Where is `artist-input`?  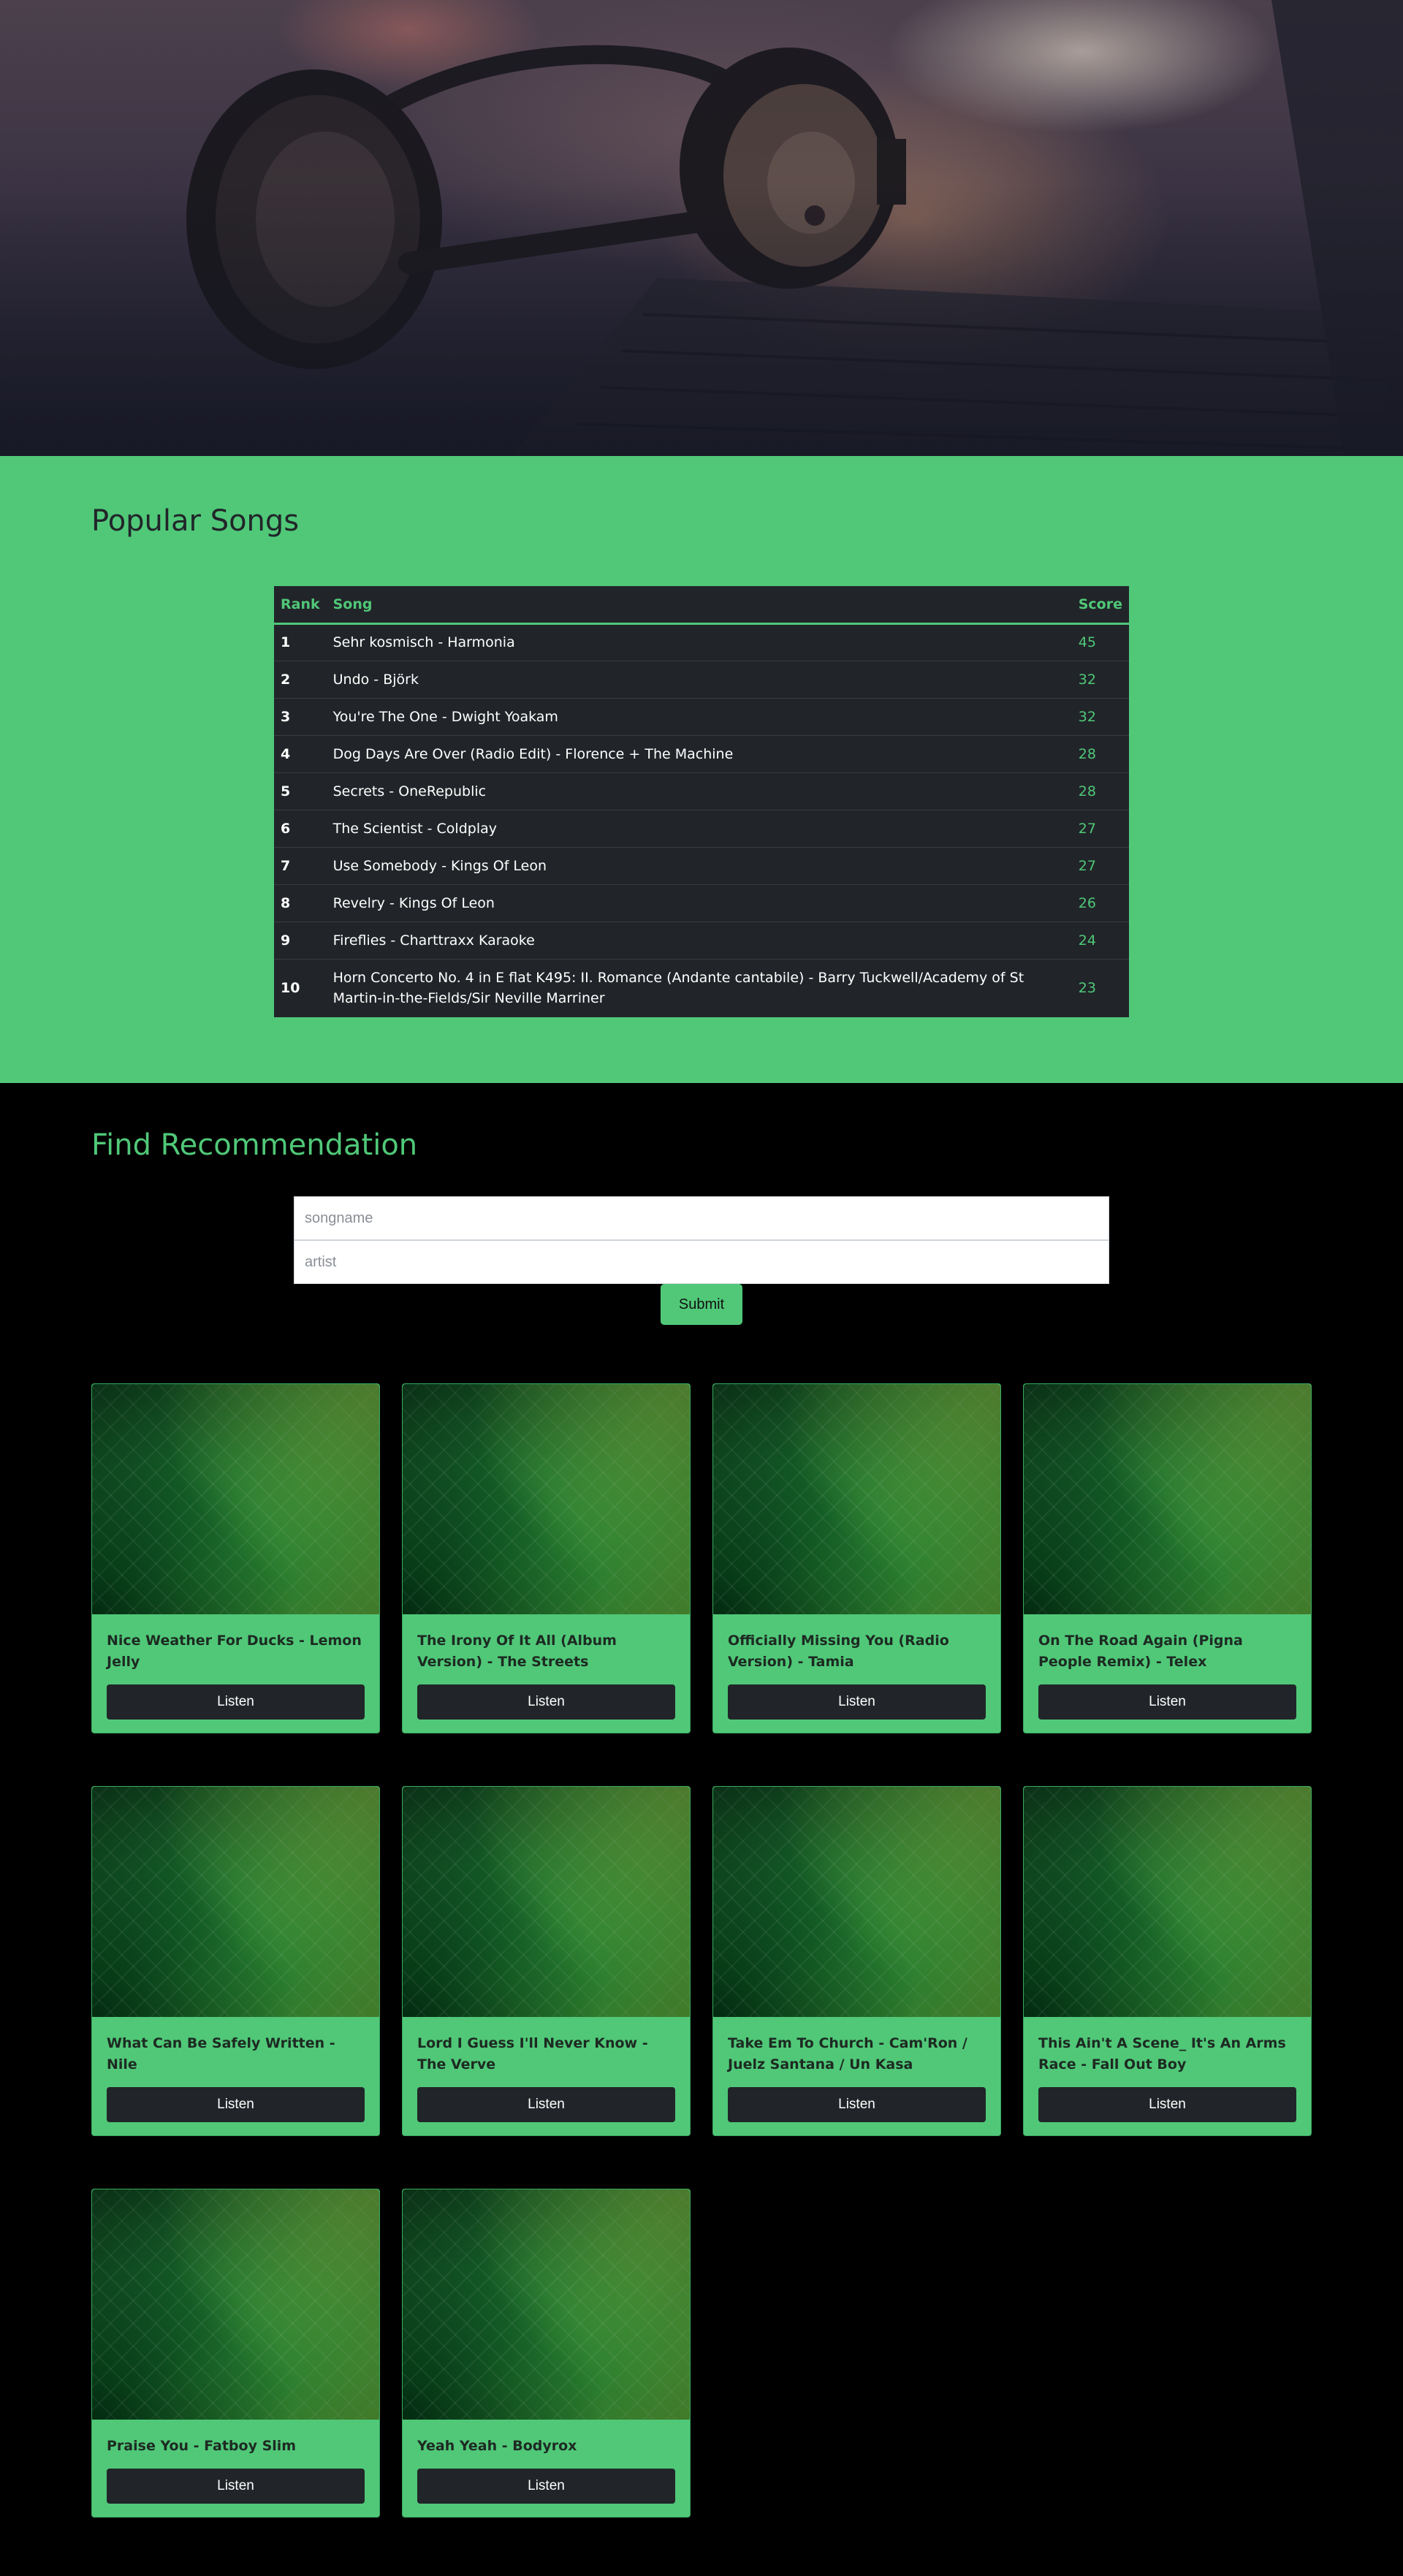
artist-input is located at coordinates (701, 1262).